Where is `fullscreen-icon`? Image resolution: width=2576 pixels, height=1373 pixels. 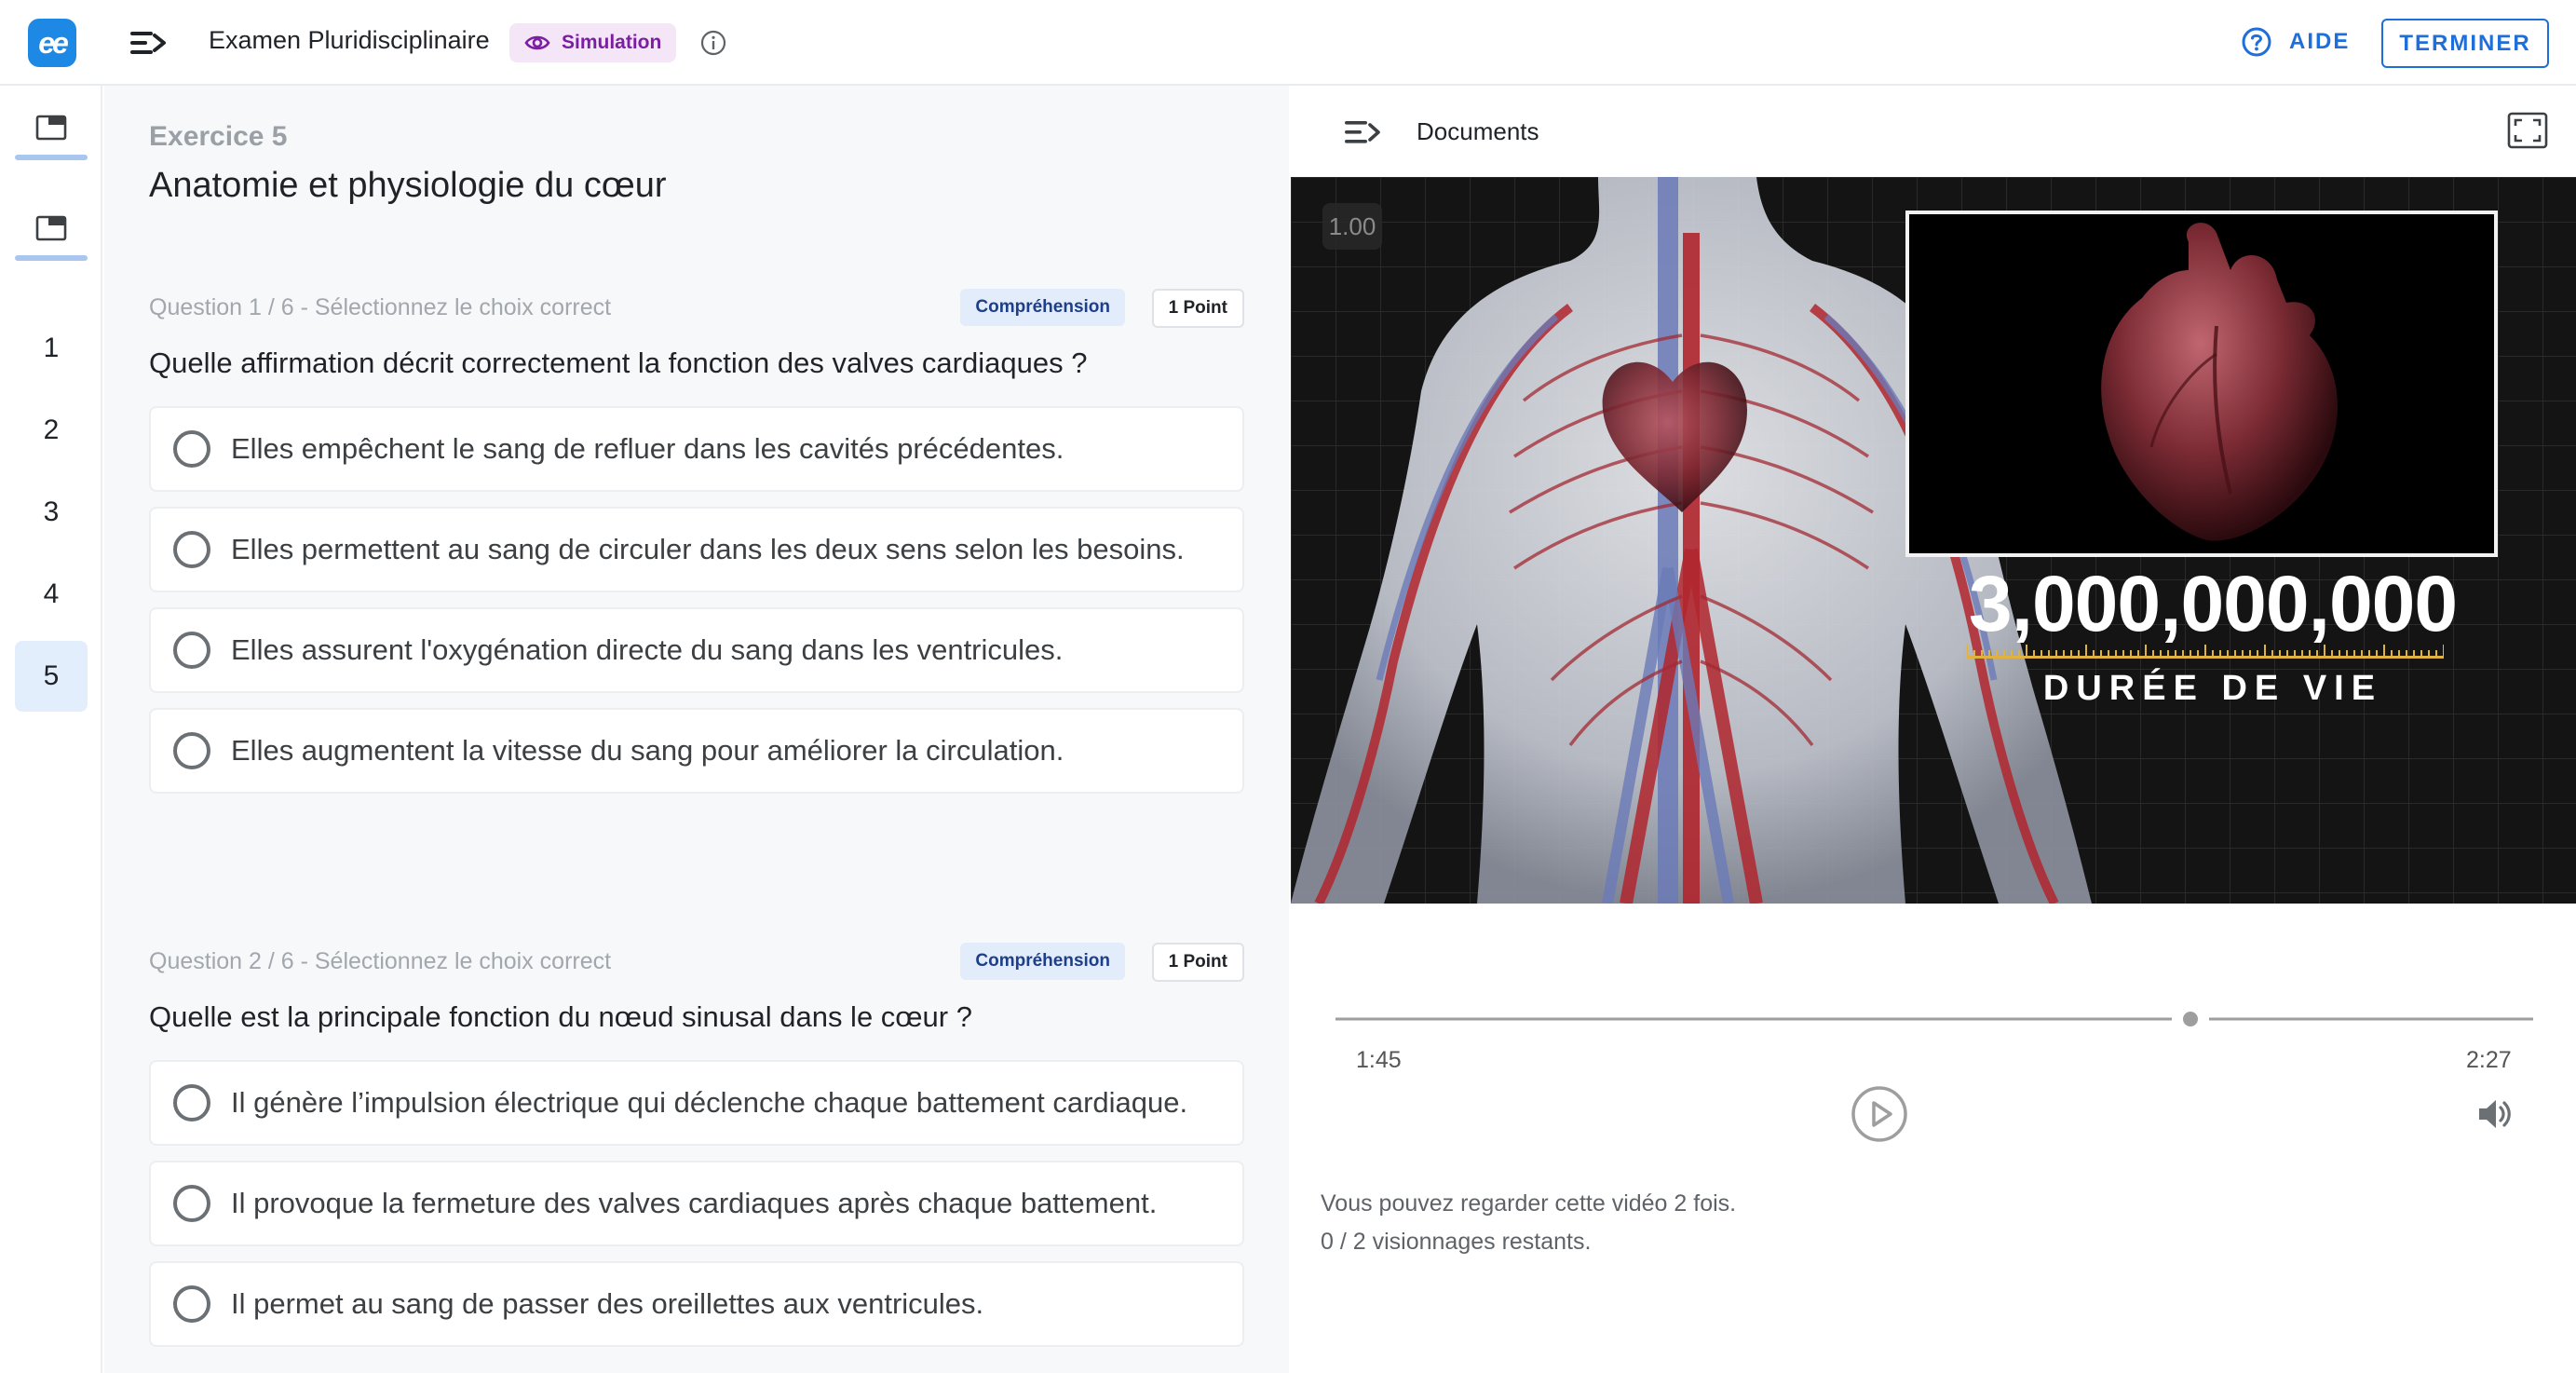 fullscreen-icon is located at coordinates (2527, 130).